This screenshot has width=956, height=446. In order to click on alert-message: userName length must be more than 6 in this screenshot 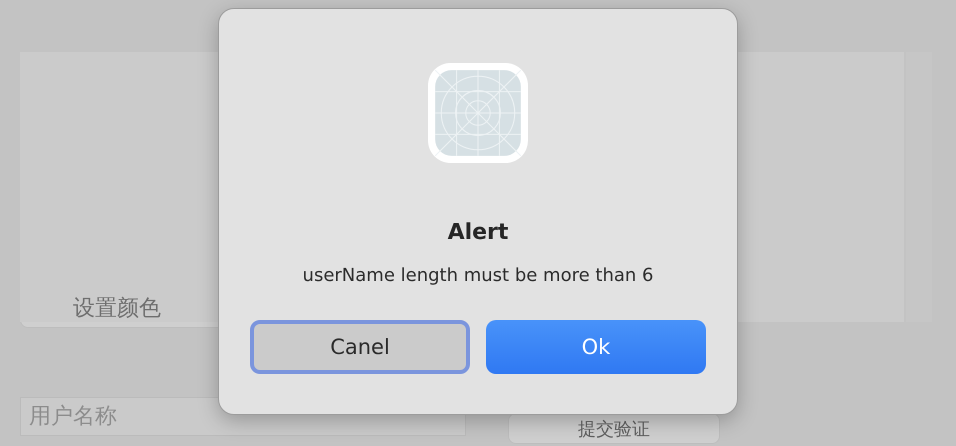, I will do `click(478, 275)`.